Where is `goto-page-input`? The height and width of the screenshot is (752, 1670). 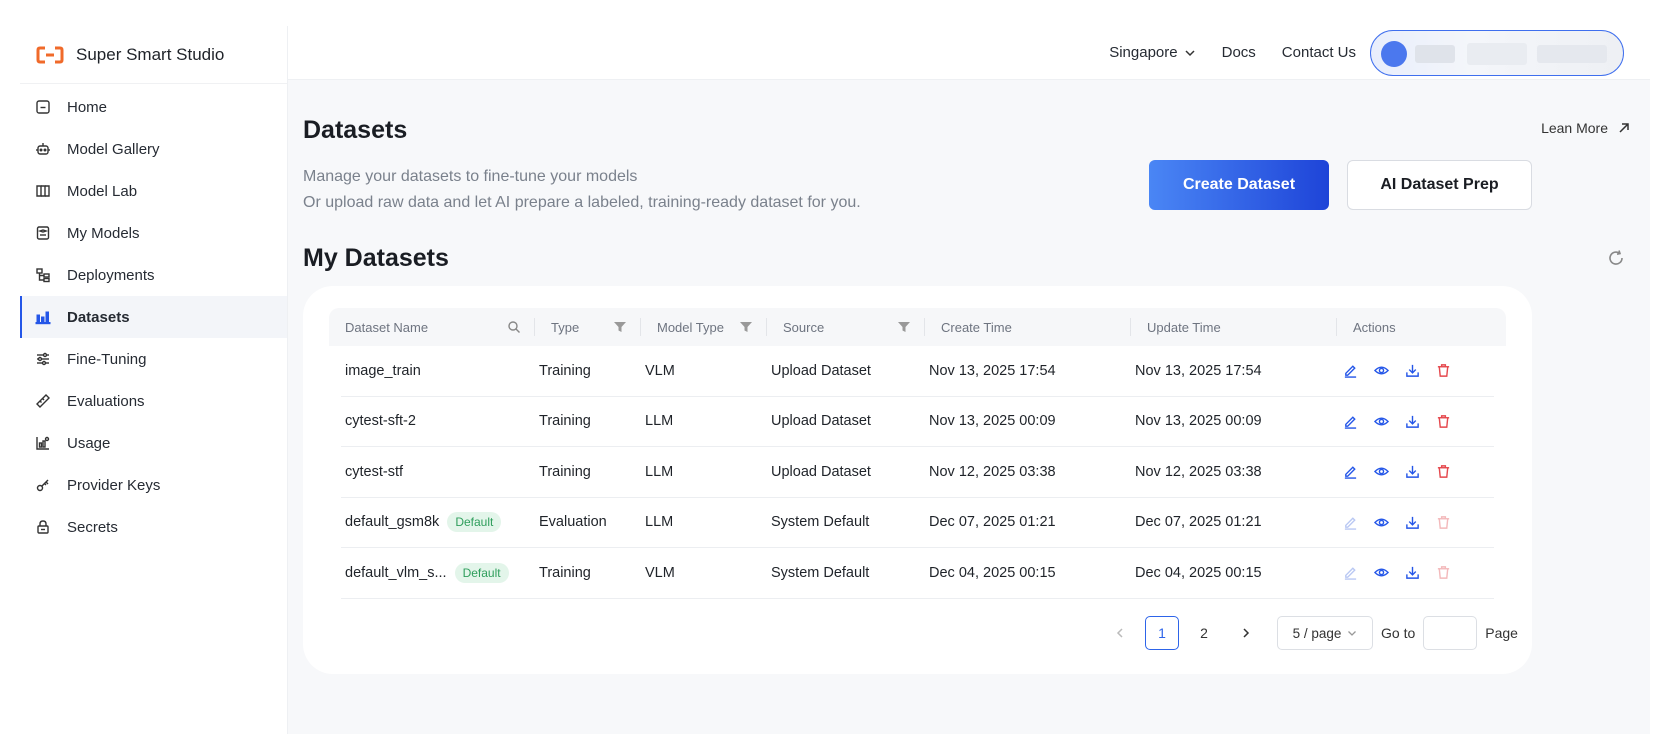 goto-page-input is located at coordinates (1450, 633).